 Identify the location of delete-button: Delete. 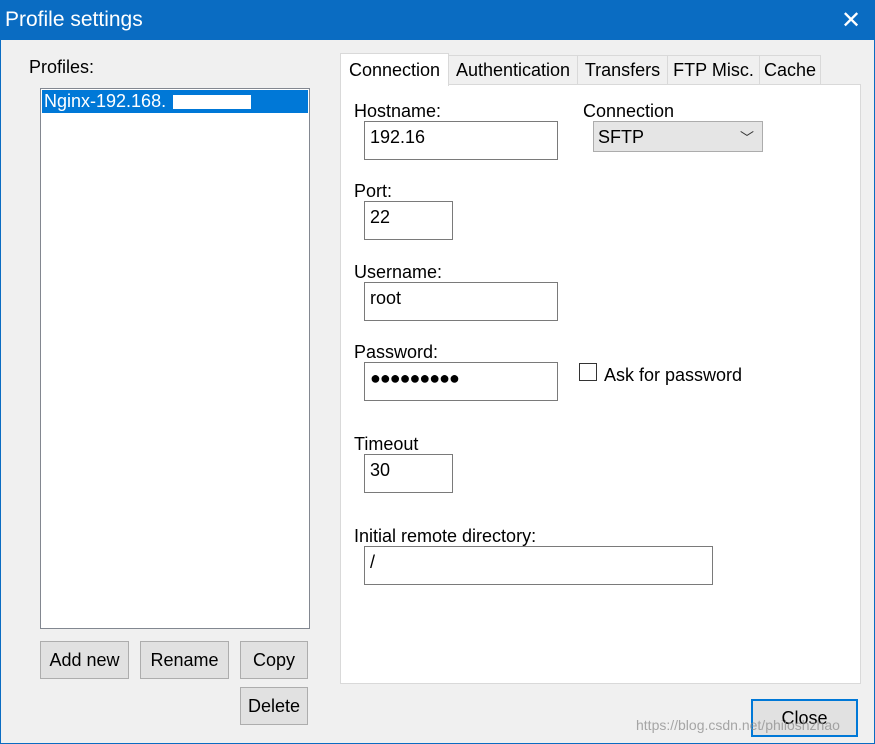
(274, 706).